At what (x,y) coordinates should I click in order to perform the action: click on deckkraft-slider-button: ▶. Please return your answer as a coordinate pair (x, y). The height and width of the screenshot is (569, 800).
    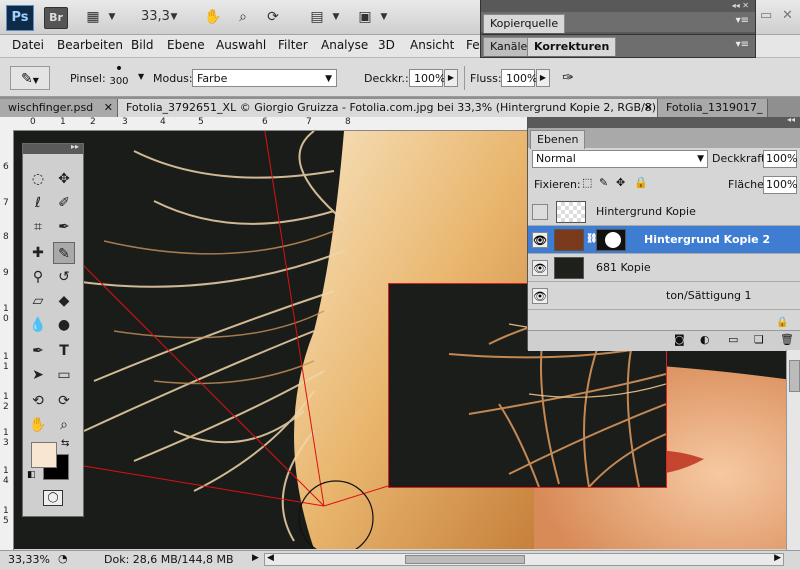
    Looking at the image, I should click on (451, 78).